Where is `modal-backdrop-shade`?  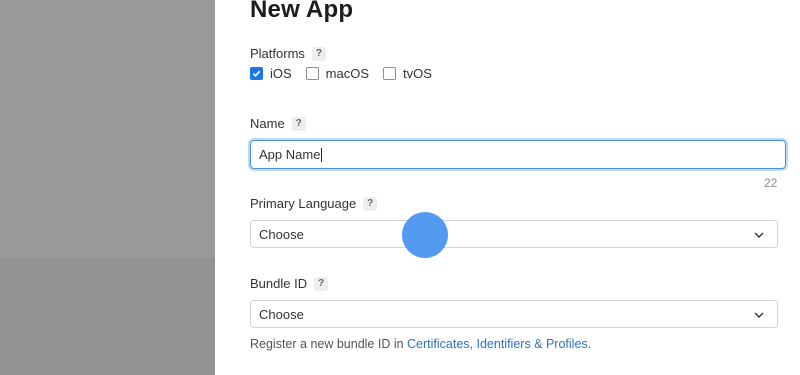 modal-backdrop-shade is located at coordinates (107, 316).